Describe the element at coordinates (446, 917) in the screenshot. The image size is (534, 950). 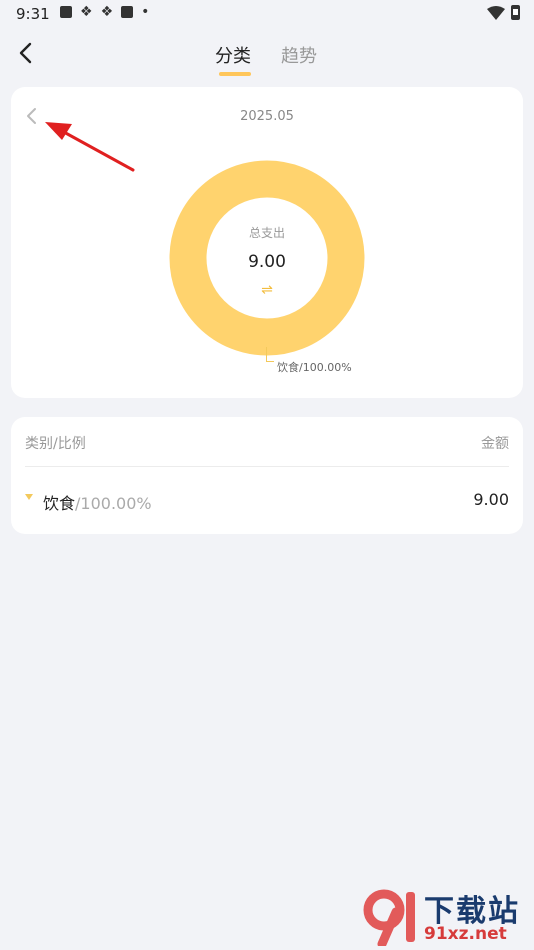
I see `watermark-logo: 下载站 91xz.net` at that location.